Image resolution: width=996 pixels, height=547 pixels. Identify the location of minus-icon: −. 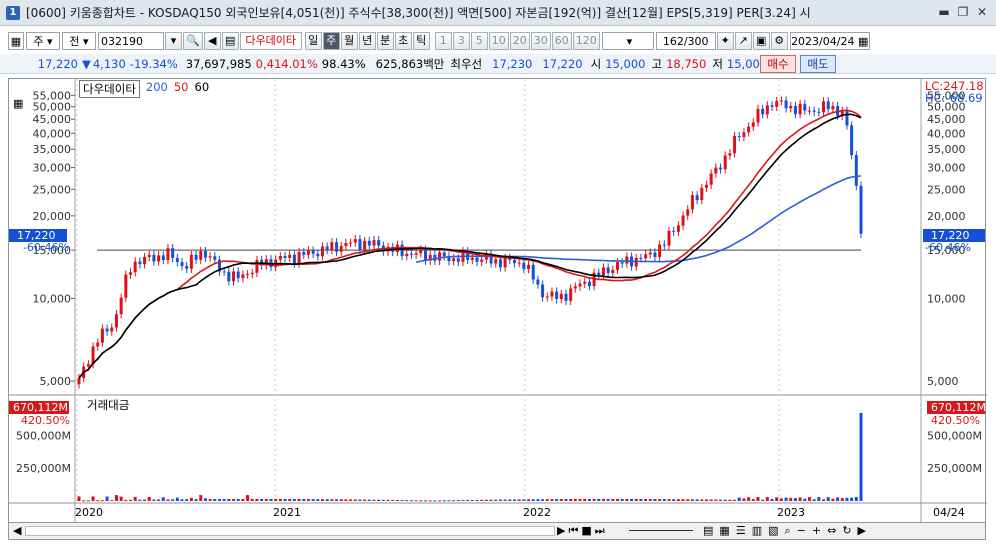
(801, 531).